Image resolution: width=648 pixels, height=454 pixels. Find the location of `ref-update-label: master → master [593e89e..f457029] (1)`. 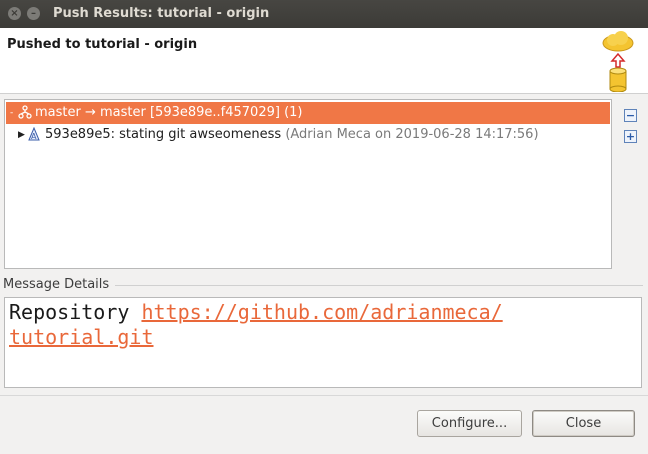

ref-update-label: master → master [593e89e..f457029] (1) is located at coordinates (169, 112).